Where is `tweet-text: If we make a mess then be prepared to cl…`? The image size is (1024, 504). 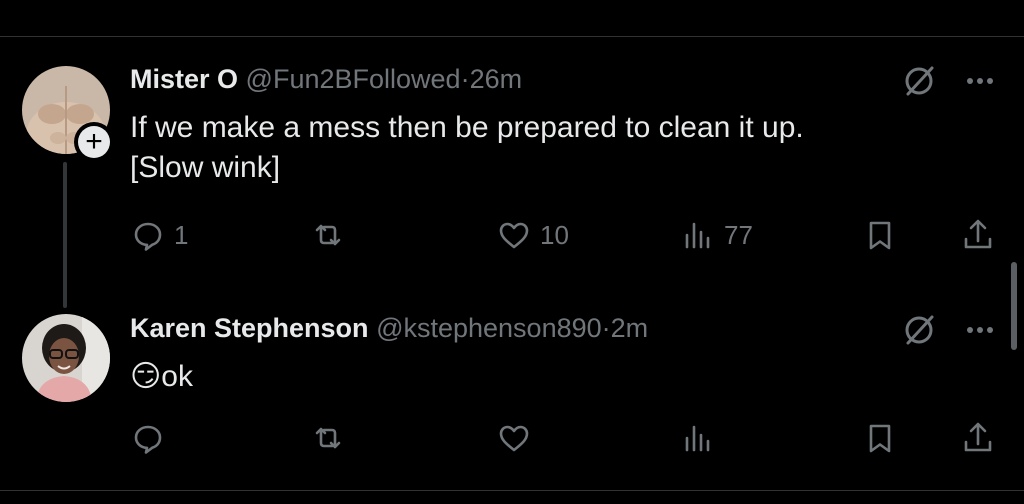
tweet-text: If we make a mess then be prepared to cl… is located at coordinates (467, 148).